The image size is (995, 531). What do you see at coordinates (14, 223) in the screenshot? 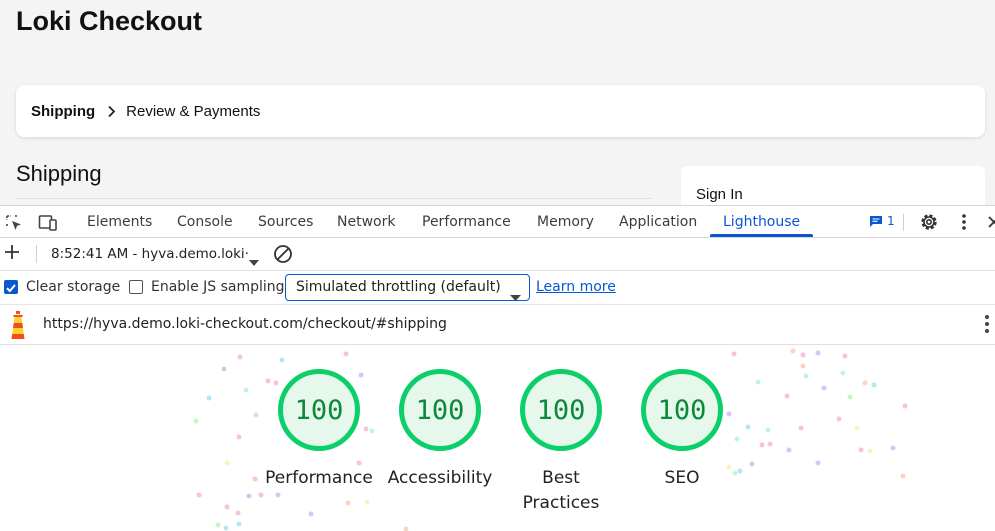
I see `select-element-icon` at bounding box center [14, 223].